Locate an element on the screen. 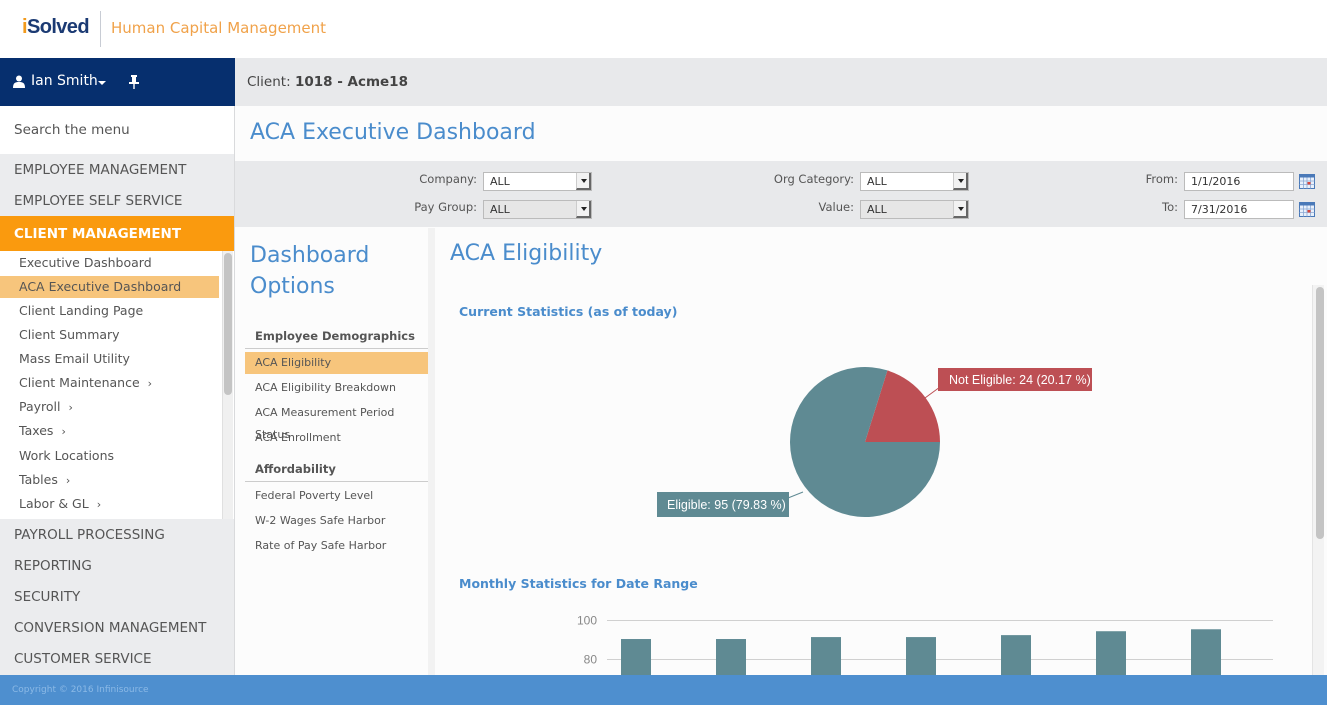  value-label: Value: is located at coordinates (836, 207).